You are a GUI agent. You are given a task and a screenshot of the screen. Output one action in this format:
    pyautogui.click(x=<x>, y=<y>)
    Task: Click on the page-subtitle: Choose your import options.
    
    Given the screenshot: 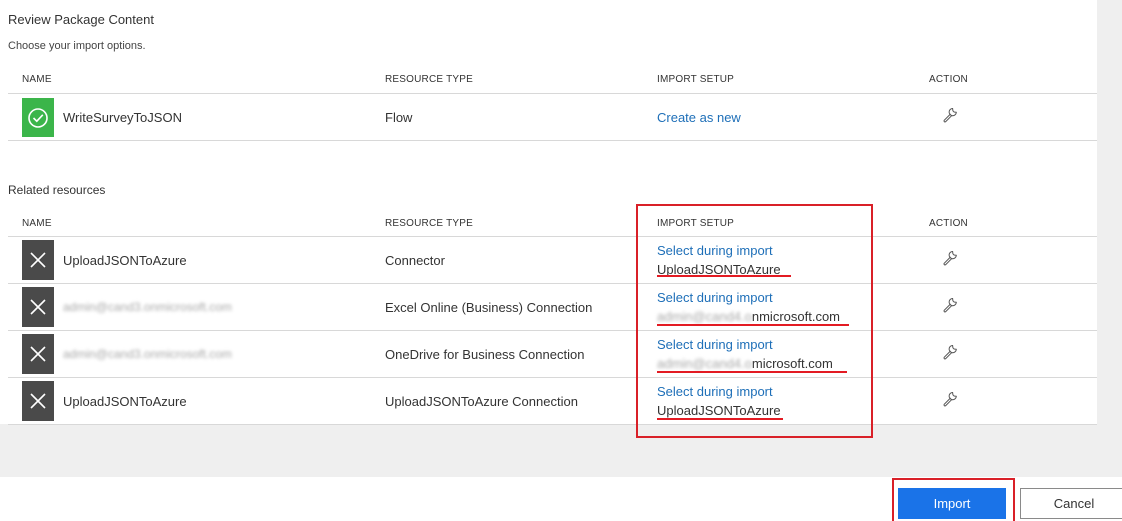 What is the action you would take?
    pyautogui.click(x=77, y=46)
    